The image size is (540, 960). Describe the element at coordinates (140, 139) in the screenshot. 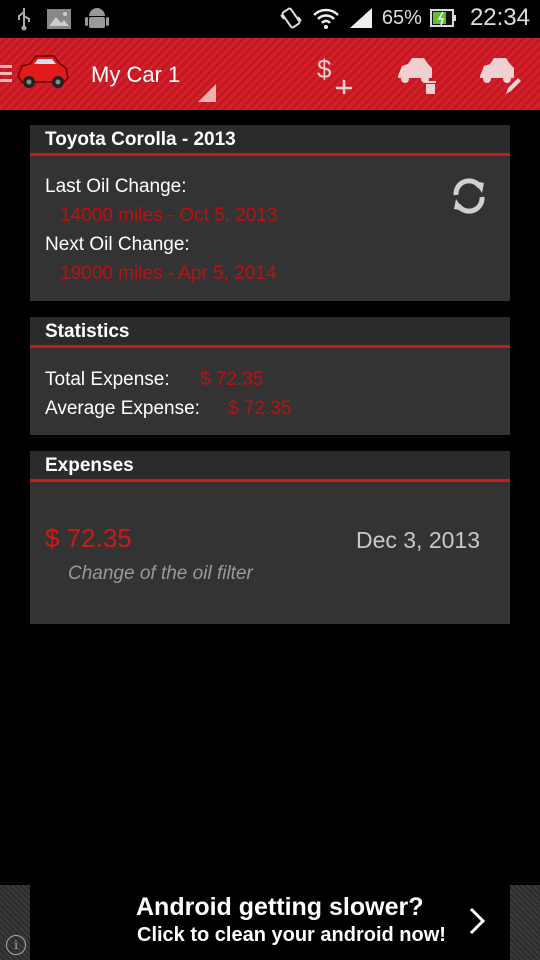

I see `car-title: Toyota Corolla - 2013` at that location.